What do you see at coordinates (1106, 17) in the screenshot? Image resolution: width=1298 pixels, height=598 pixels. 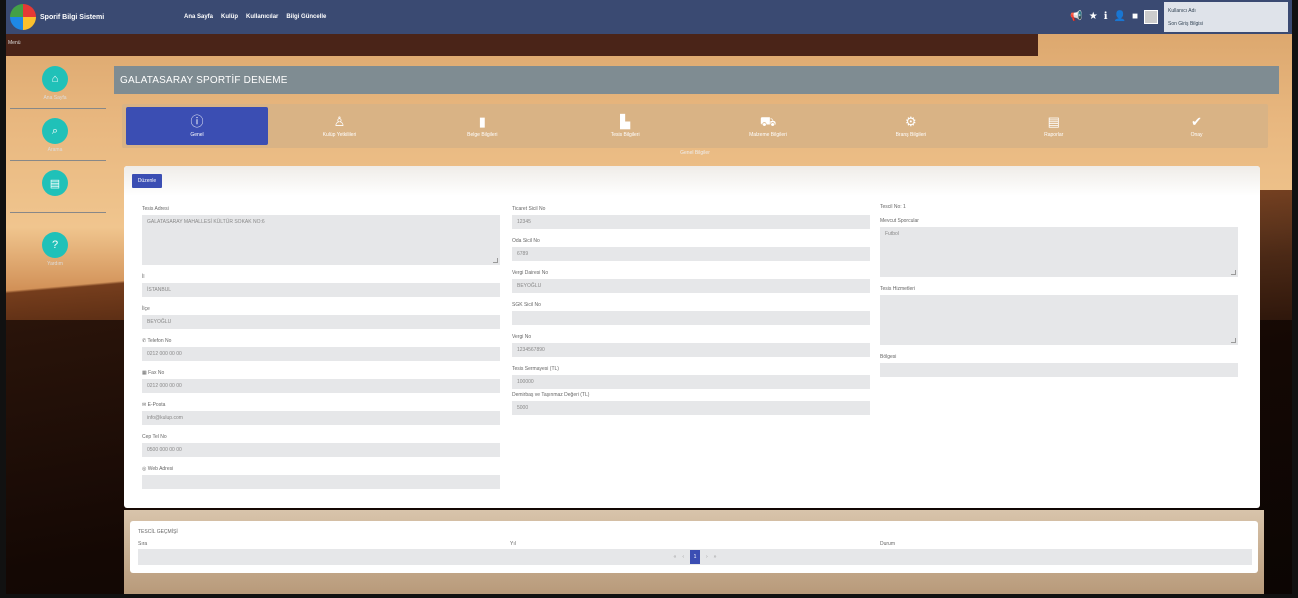 I see `info-icon: ℹ` at bounding box center [1106, 17].